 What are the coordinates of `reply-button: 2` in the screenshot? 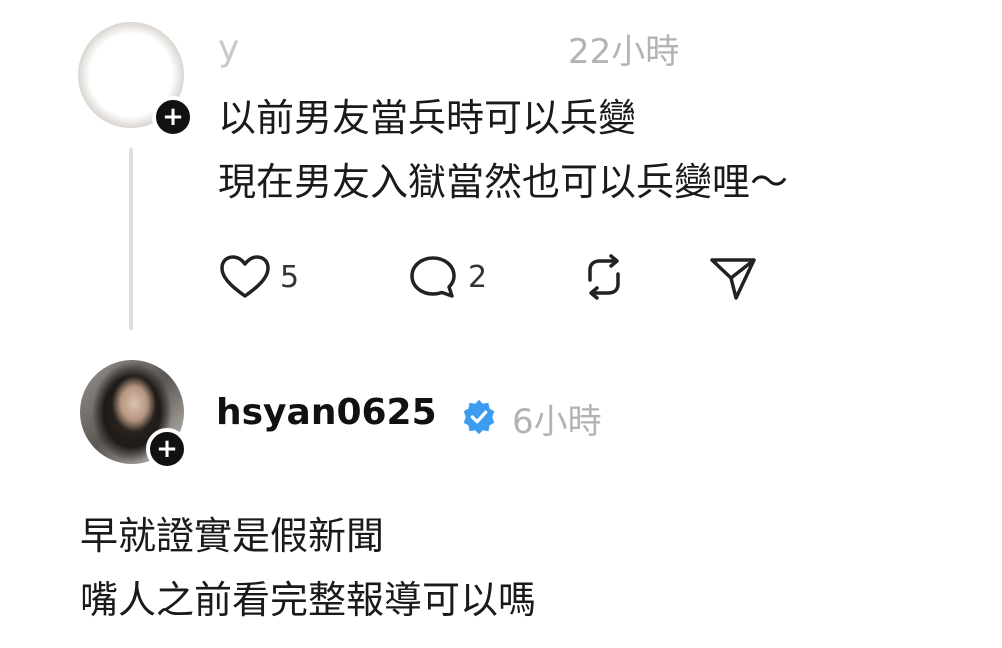 It's located at (446, 277).